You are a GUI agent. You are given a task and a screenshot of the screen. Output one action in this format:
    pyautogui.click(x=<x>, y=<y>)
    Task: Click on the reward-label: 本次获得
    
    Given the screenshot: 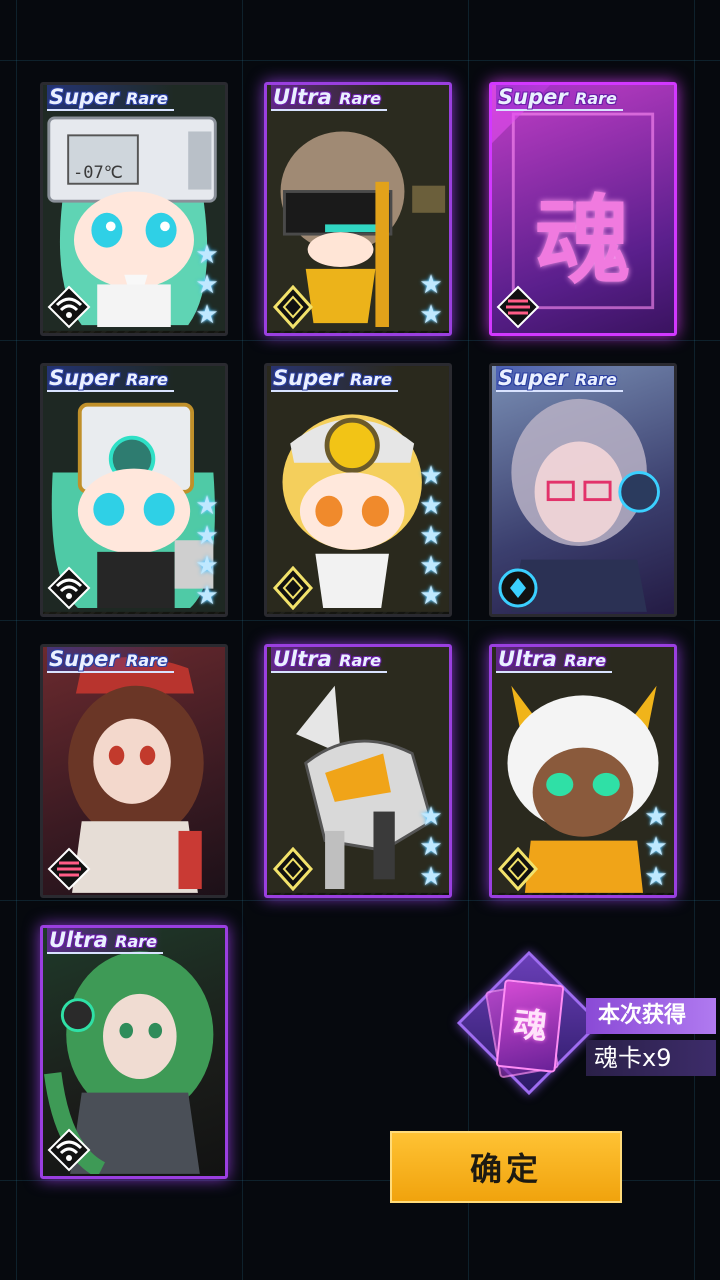 What is the action you would take?
    pyautogui.click(x=651, y=1016)
    